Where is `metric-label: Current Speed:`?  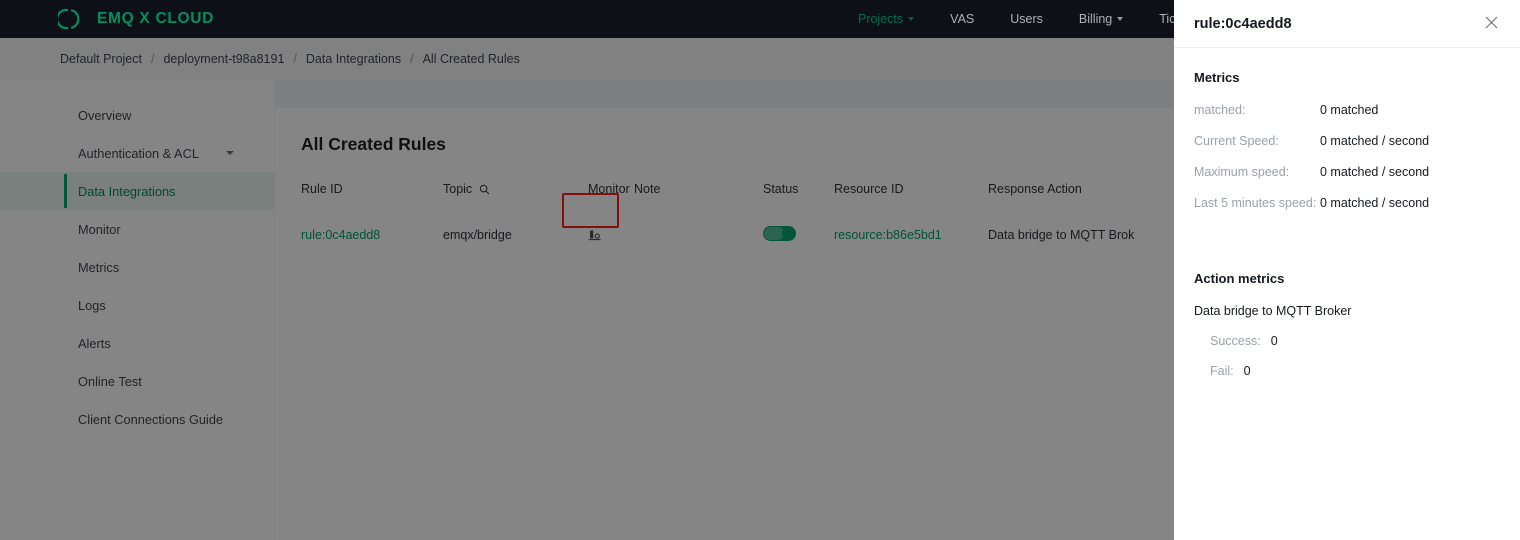
metric-label: Current Speed: is located at coordinates (1236, 141).